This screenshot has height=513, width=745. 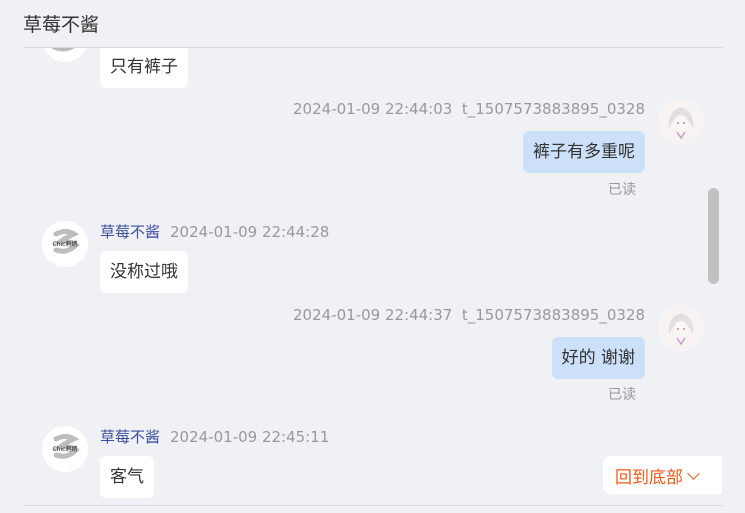 I want to click on chevron-down-icon, so click(x=693, y=473).